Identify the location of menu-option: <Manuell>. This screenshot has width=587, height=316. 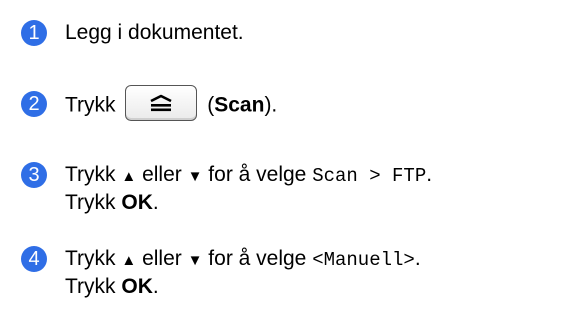
(363, 260).